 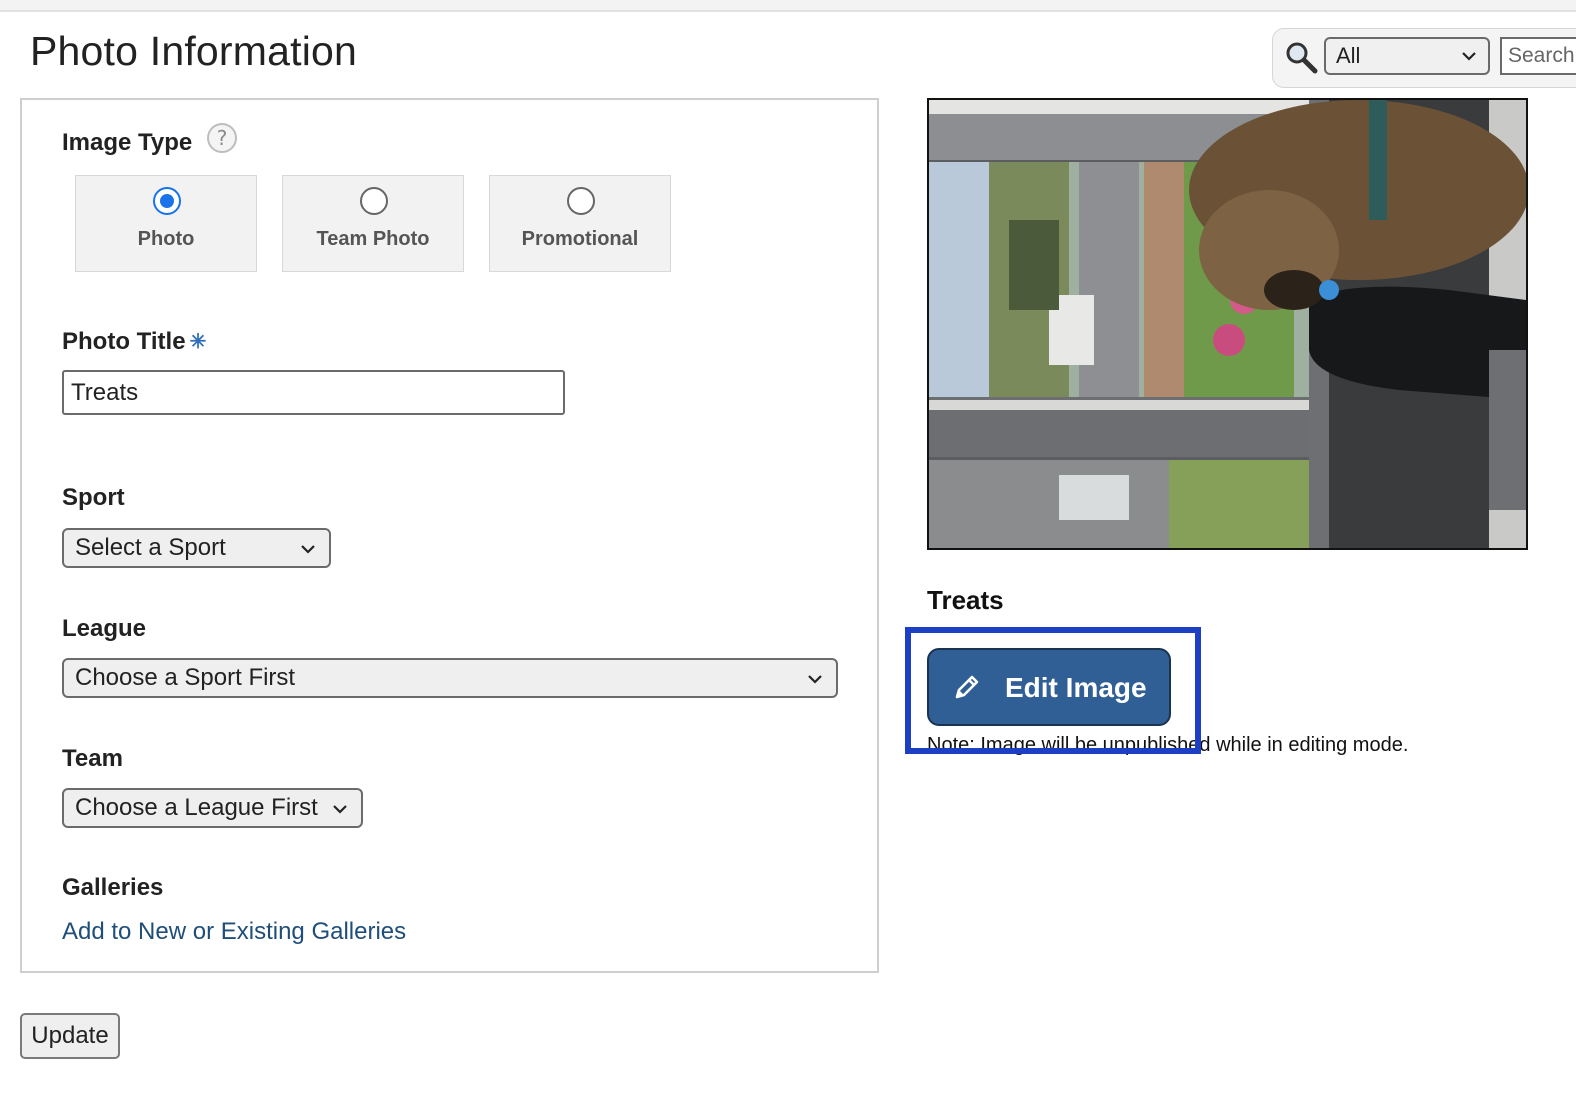 I want to click on sport-label: Sport, so click(x=93, y=497).